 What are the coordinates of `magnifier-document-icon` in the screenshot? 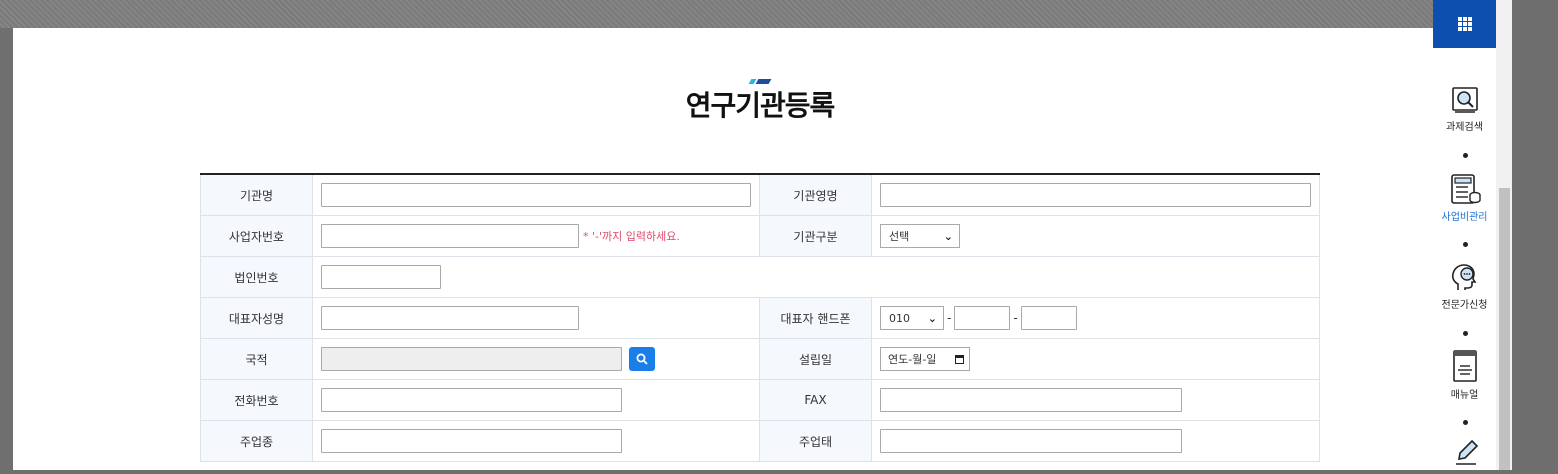 It's located at (1464, 100).